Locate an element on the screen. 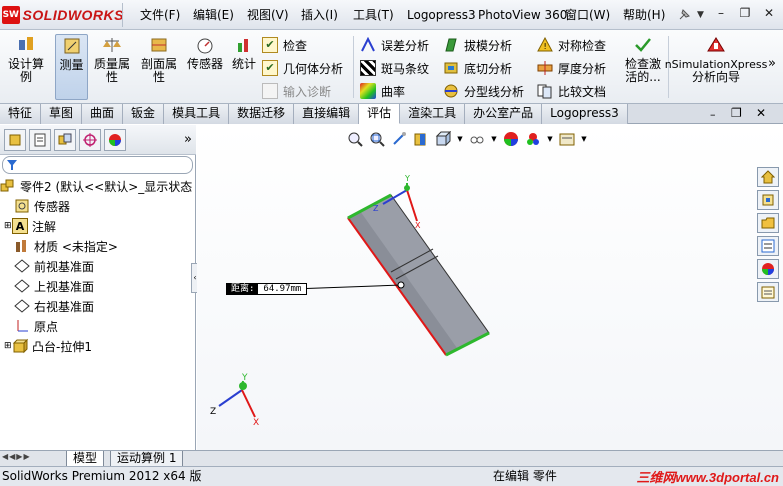  geometry-analysis-button: ✔ 几何体分析 is located at coordinates (302, 68).